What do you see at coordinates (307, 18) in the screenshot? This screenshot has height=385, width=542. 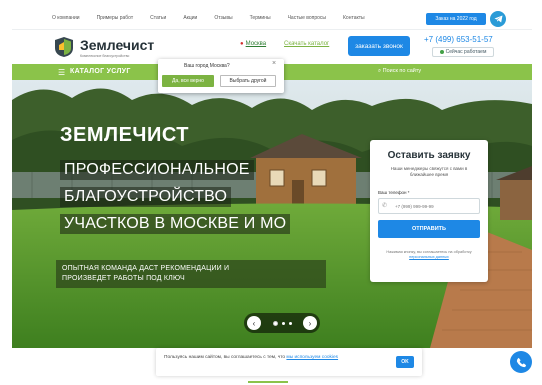 I see `nav-link-faq: Частые вопросы` at bounding box center [307, 18].